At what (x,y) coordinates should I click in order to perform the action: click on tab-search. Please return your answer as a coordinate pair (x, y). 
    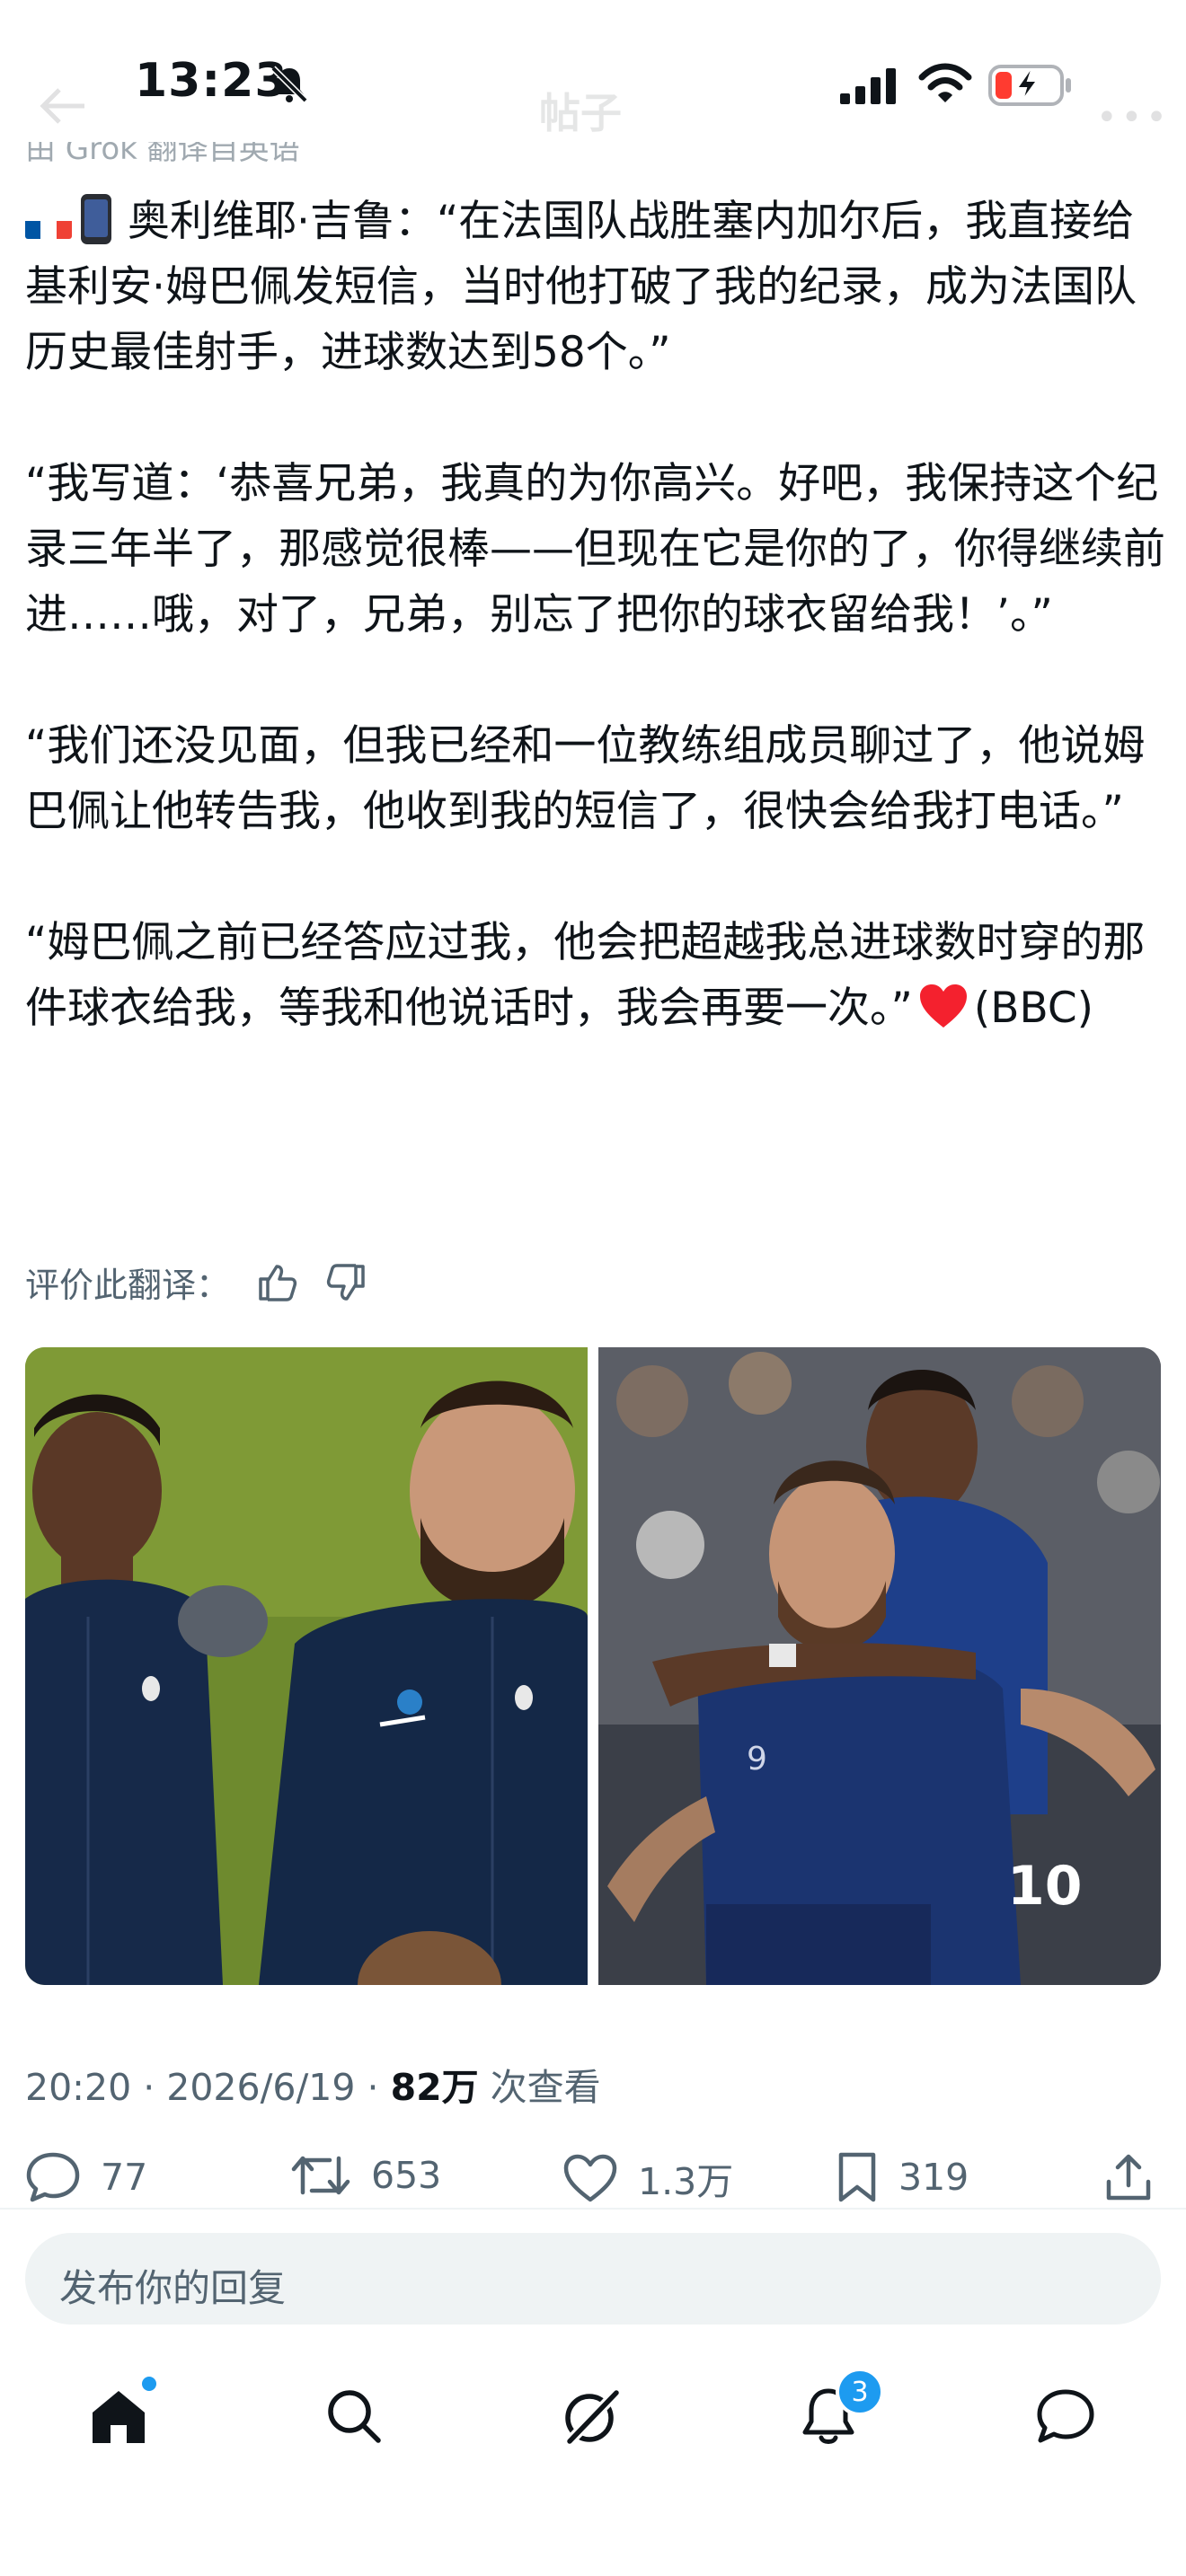
    Looking at the image, I should click on (354, 2416).